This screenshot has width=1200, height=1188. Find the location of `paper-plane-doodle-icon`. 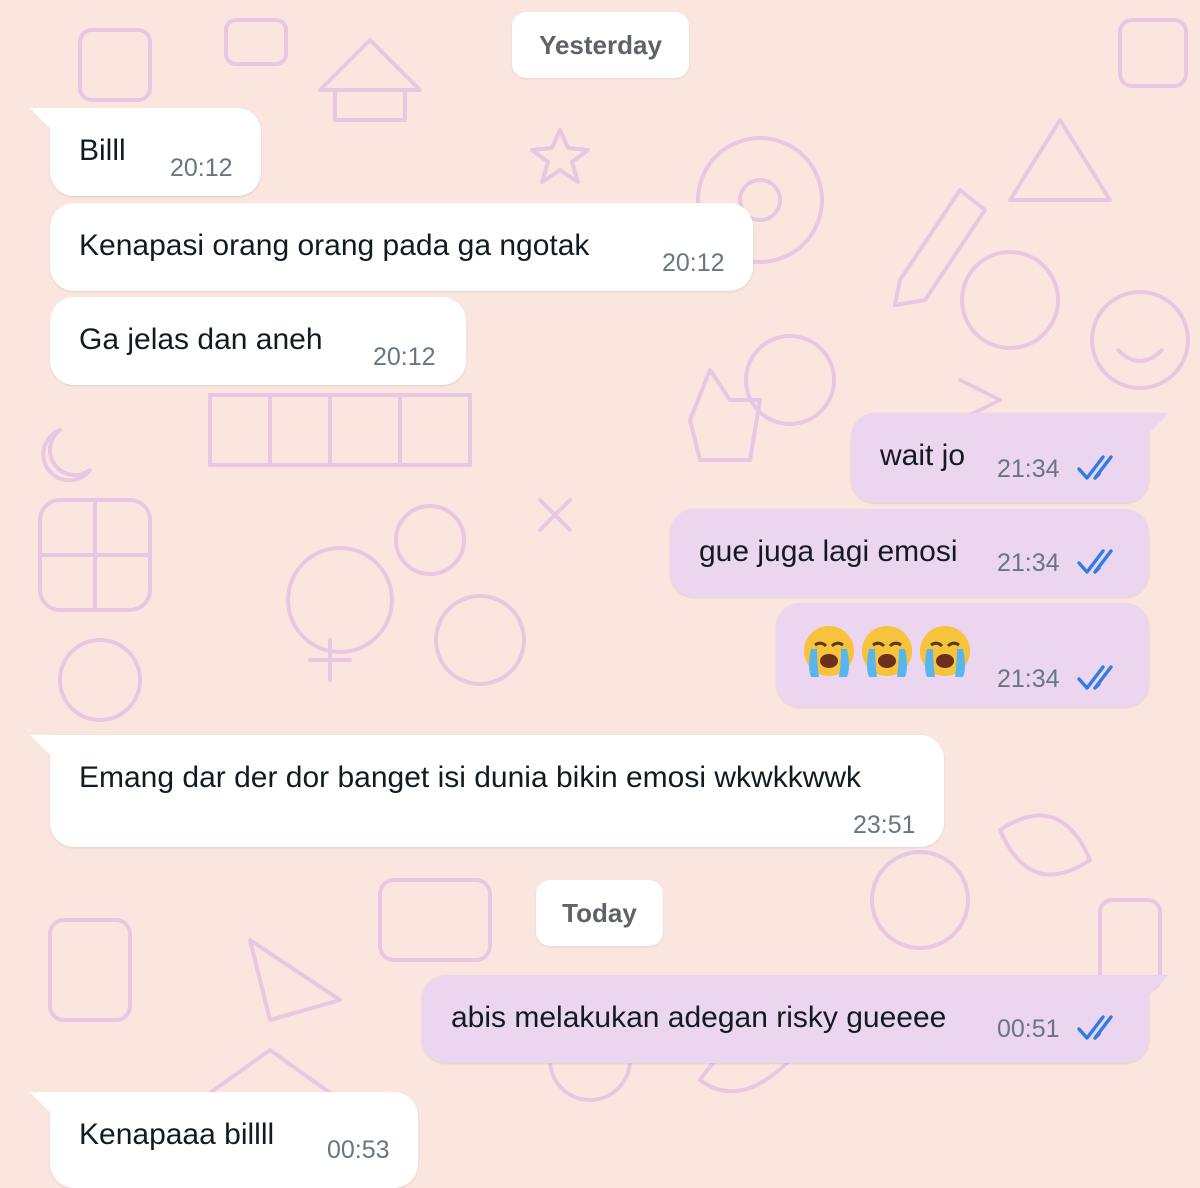

paper-plane-doodle-icon is located at coordinates (295, 980).